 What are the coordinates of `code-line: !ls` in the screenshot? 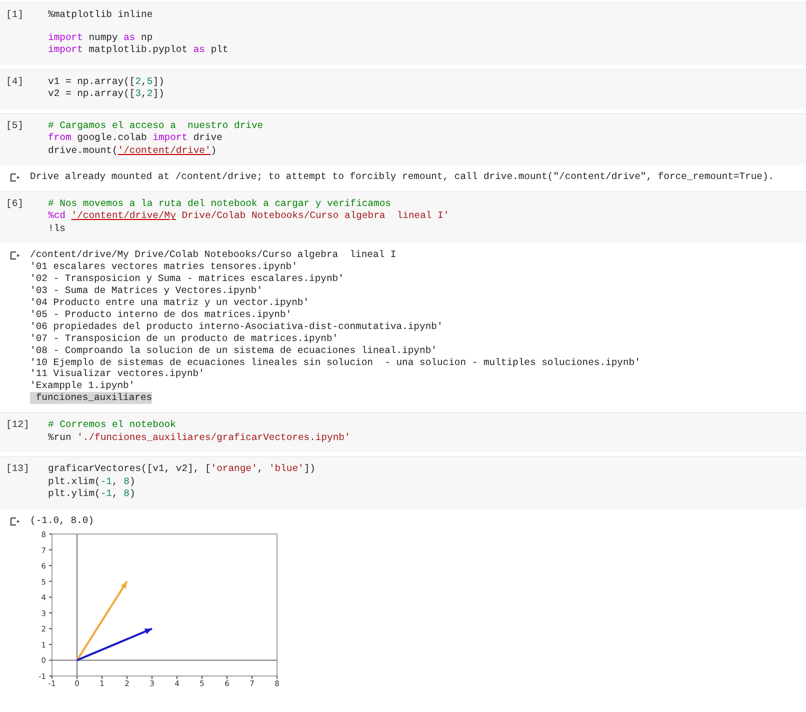 It's located at (57, 229).